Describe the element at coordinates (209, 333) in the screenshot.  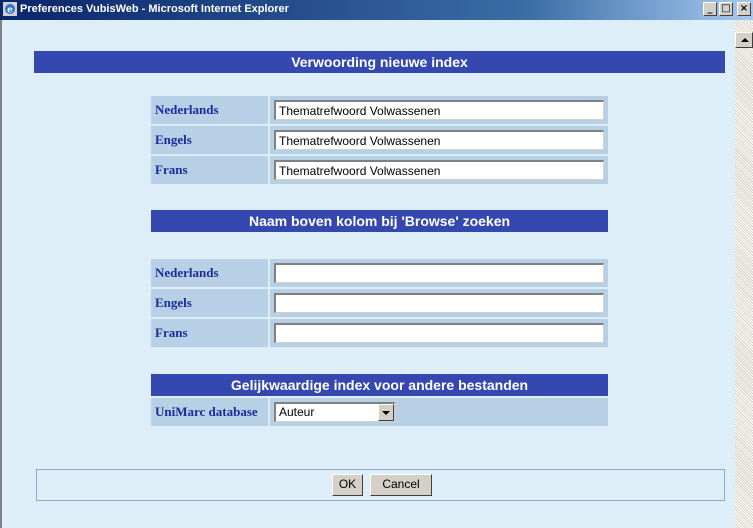
I see `label-browse-frans: Frans` at that location.